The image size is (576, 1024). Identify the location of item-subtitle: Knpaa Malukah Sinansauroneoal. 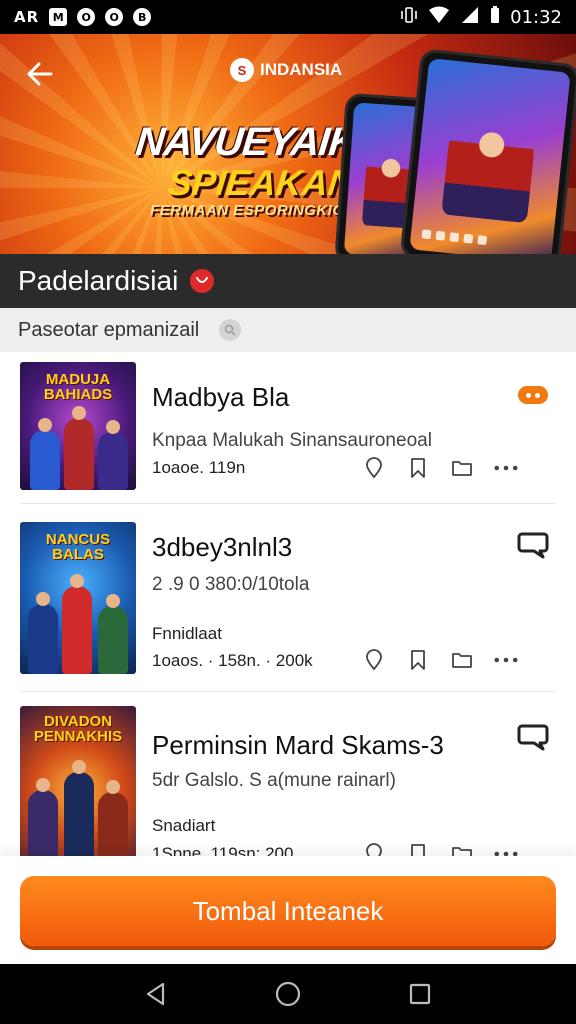
(292, 440).